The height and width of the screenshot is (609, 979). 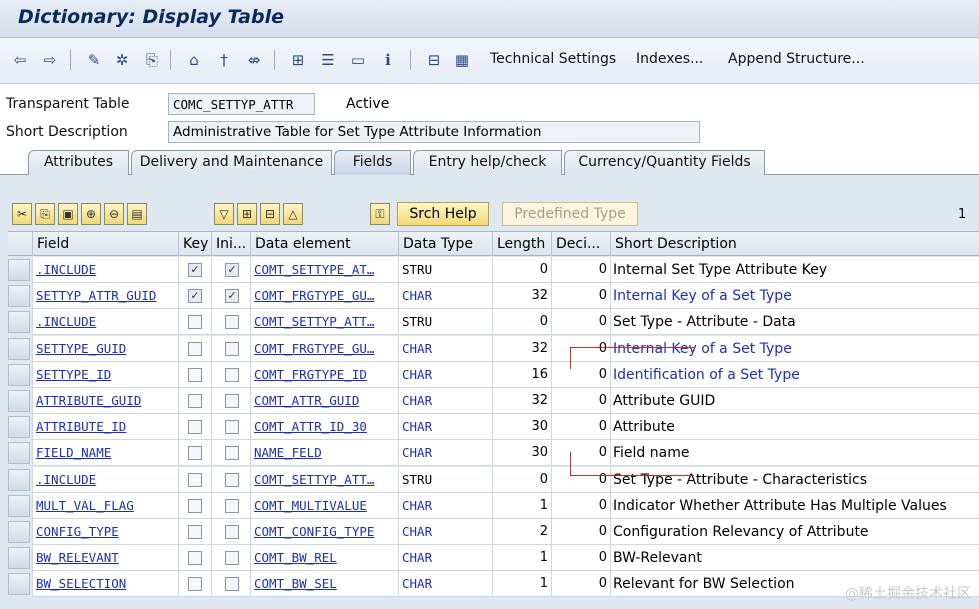 I want to click on select-all-column, so click(x=20, y=244).